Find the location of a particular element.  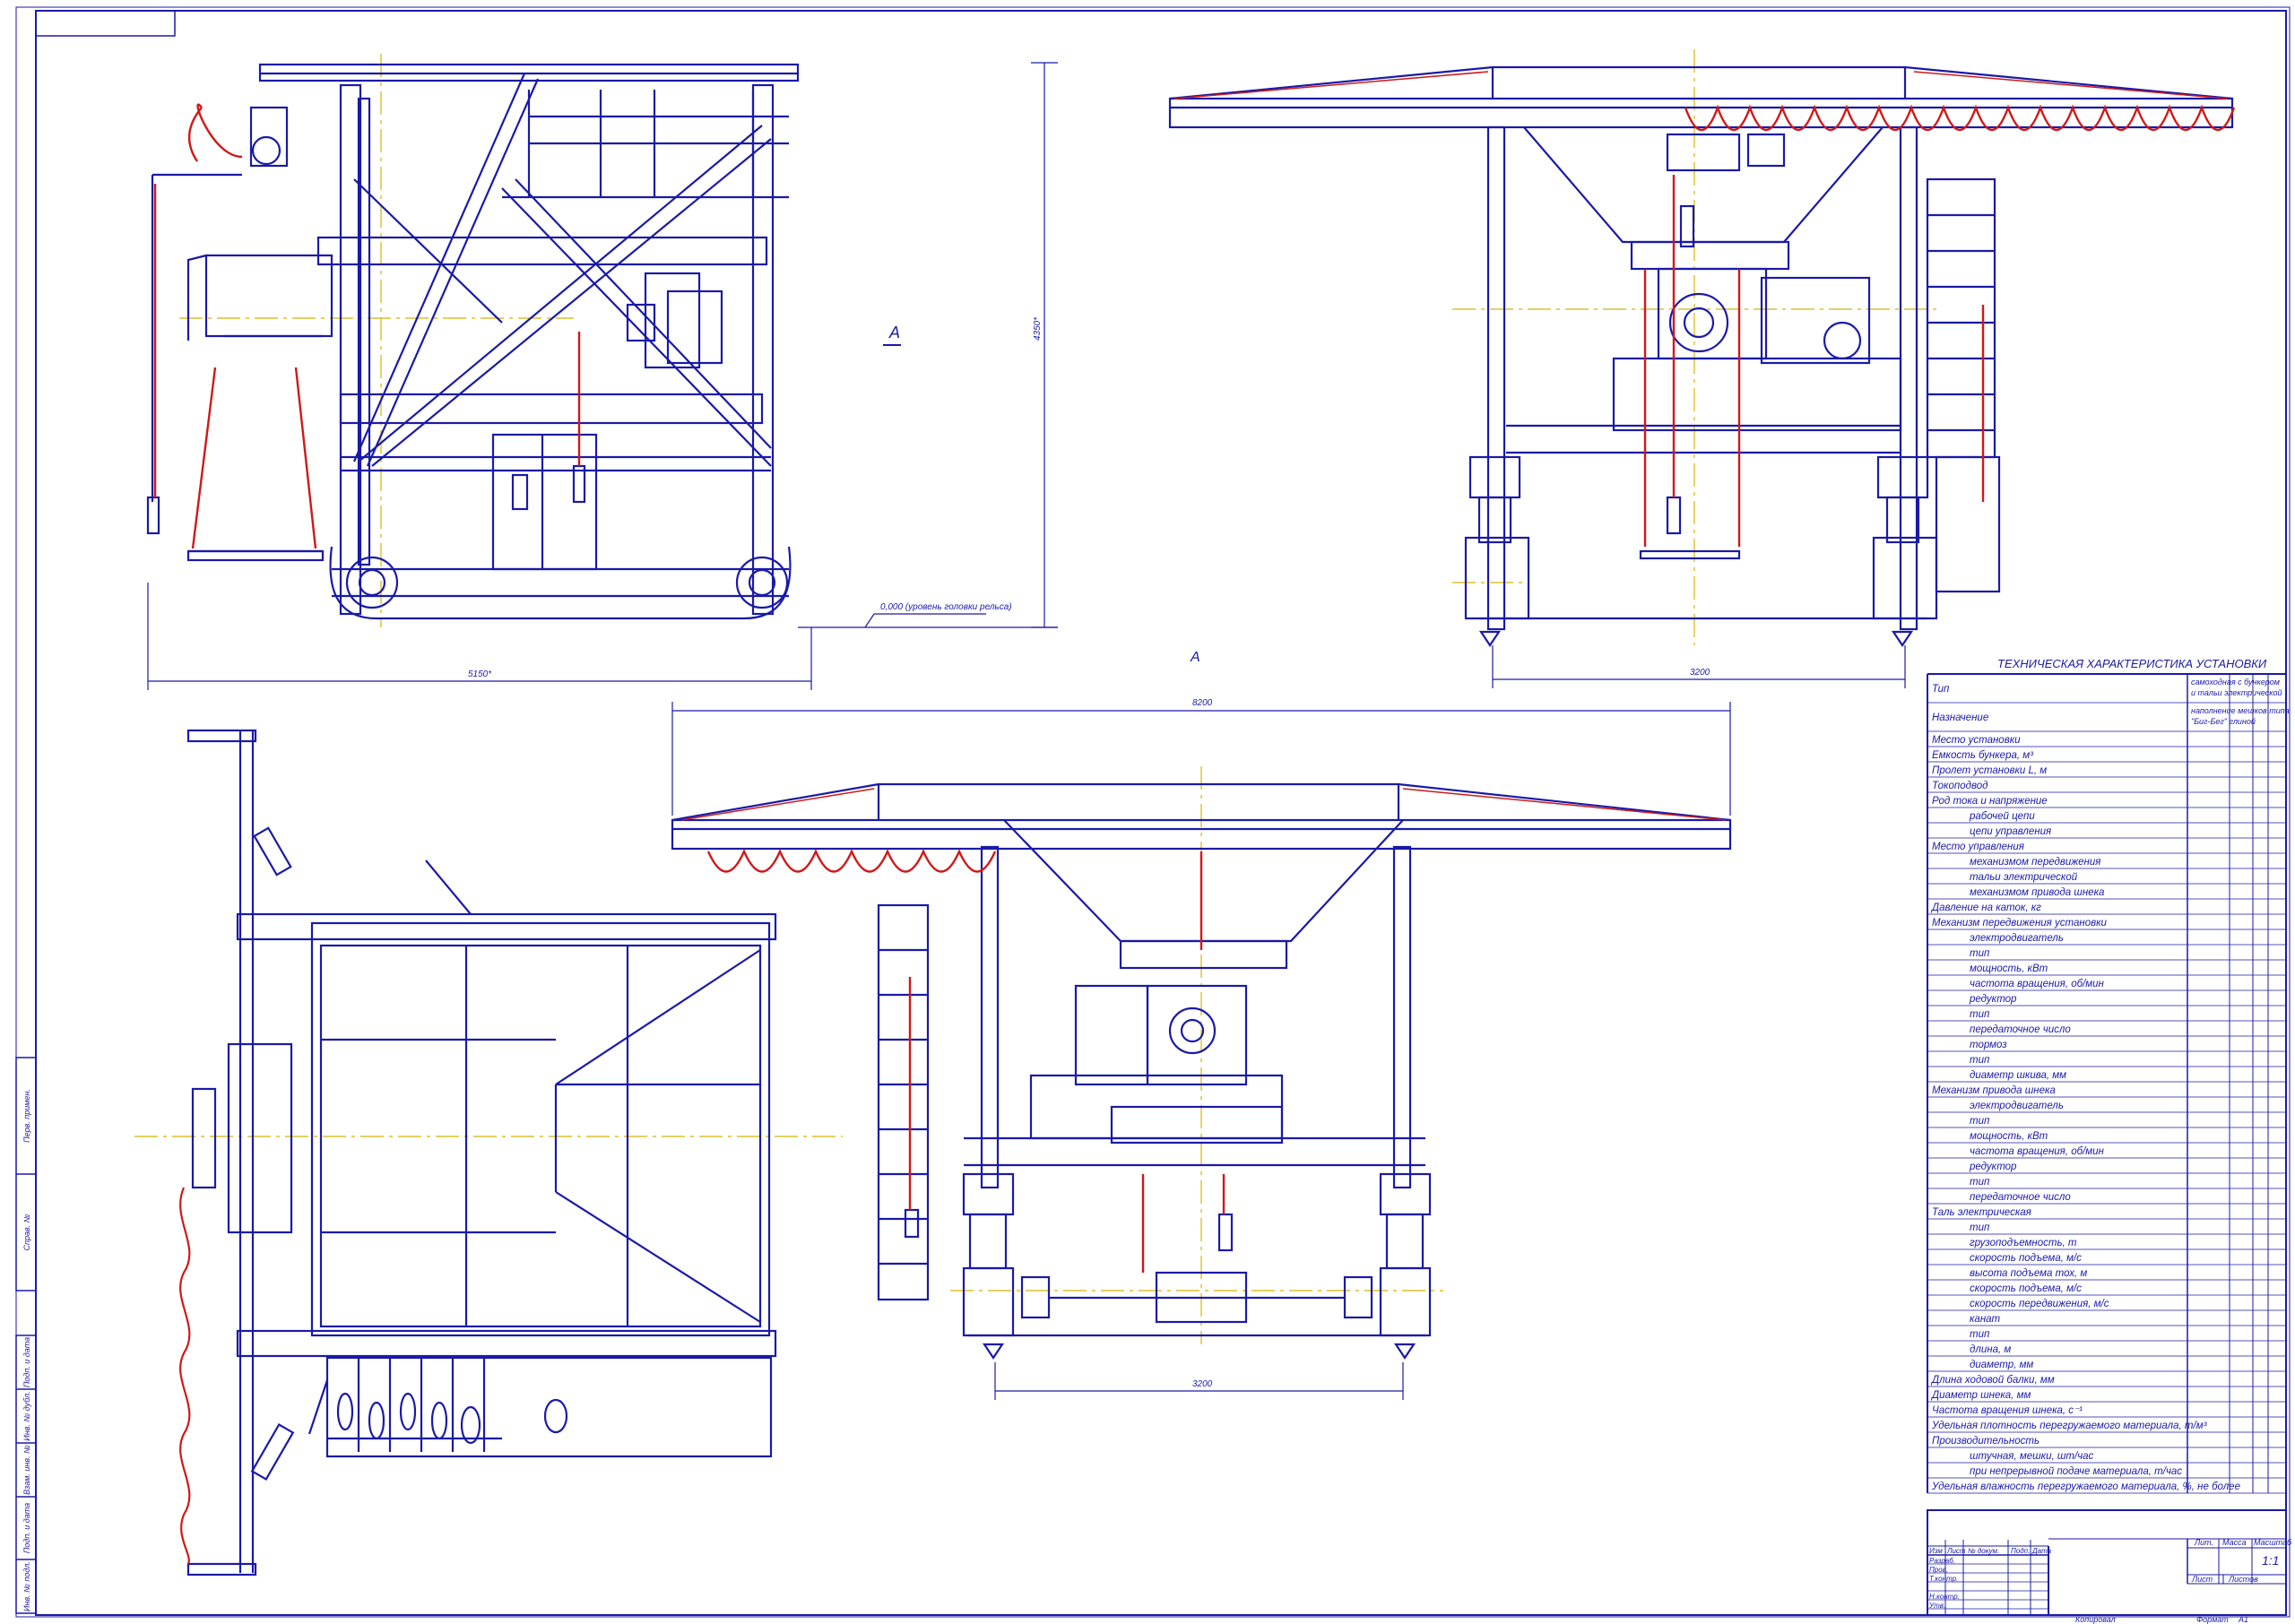

spec-row-label: Токоподвод is located at coordinates (1960, 786).